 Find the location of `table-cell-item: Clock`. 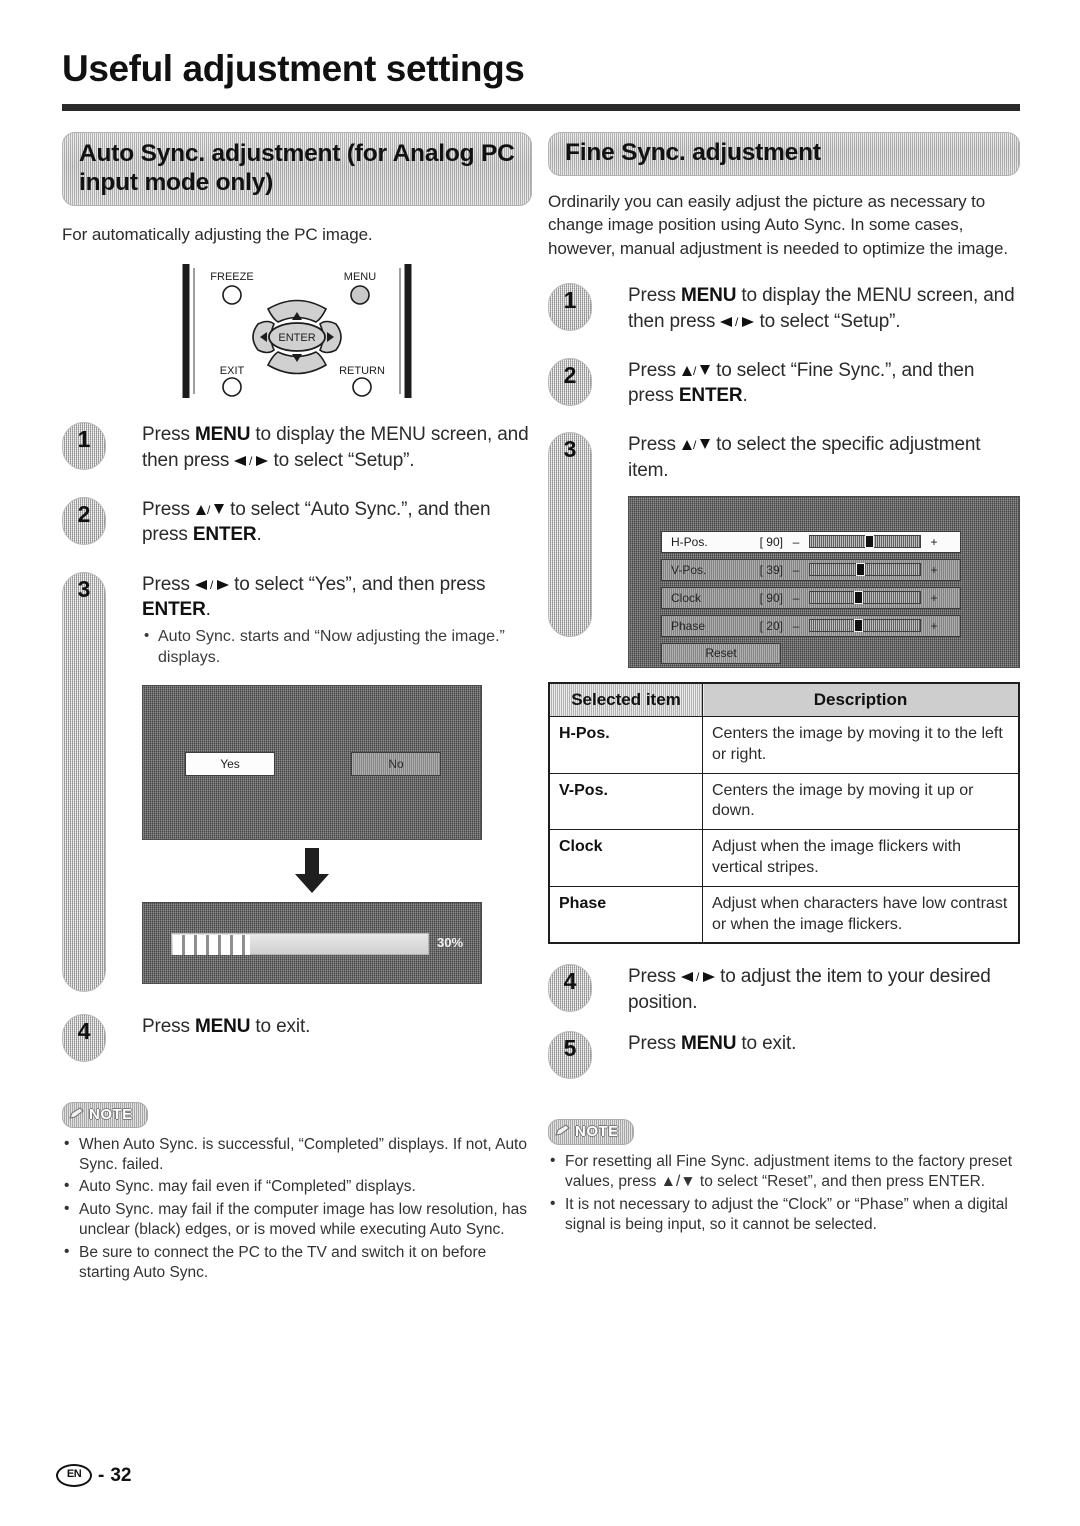

table-cell-item: Clock is located at coordinates (625, 858).